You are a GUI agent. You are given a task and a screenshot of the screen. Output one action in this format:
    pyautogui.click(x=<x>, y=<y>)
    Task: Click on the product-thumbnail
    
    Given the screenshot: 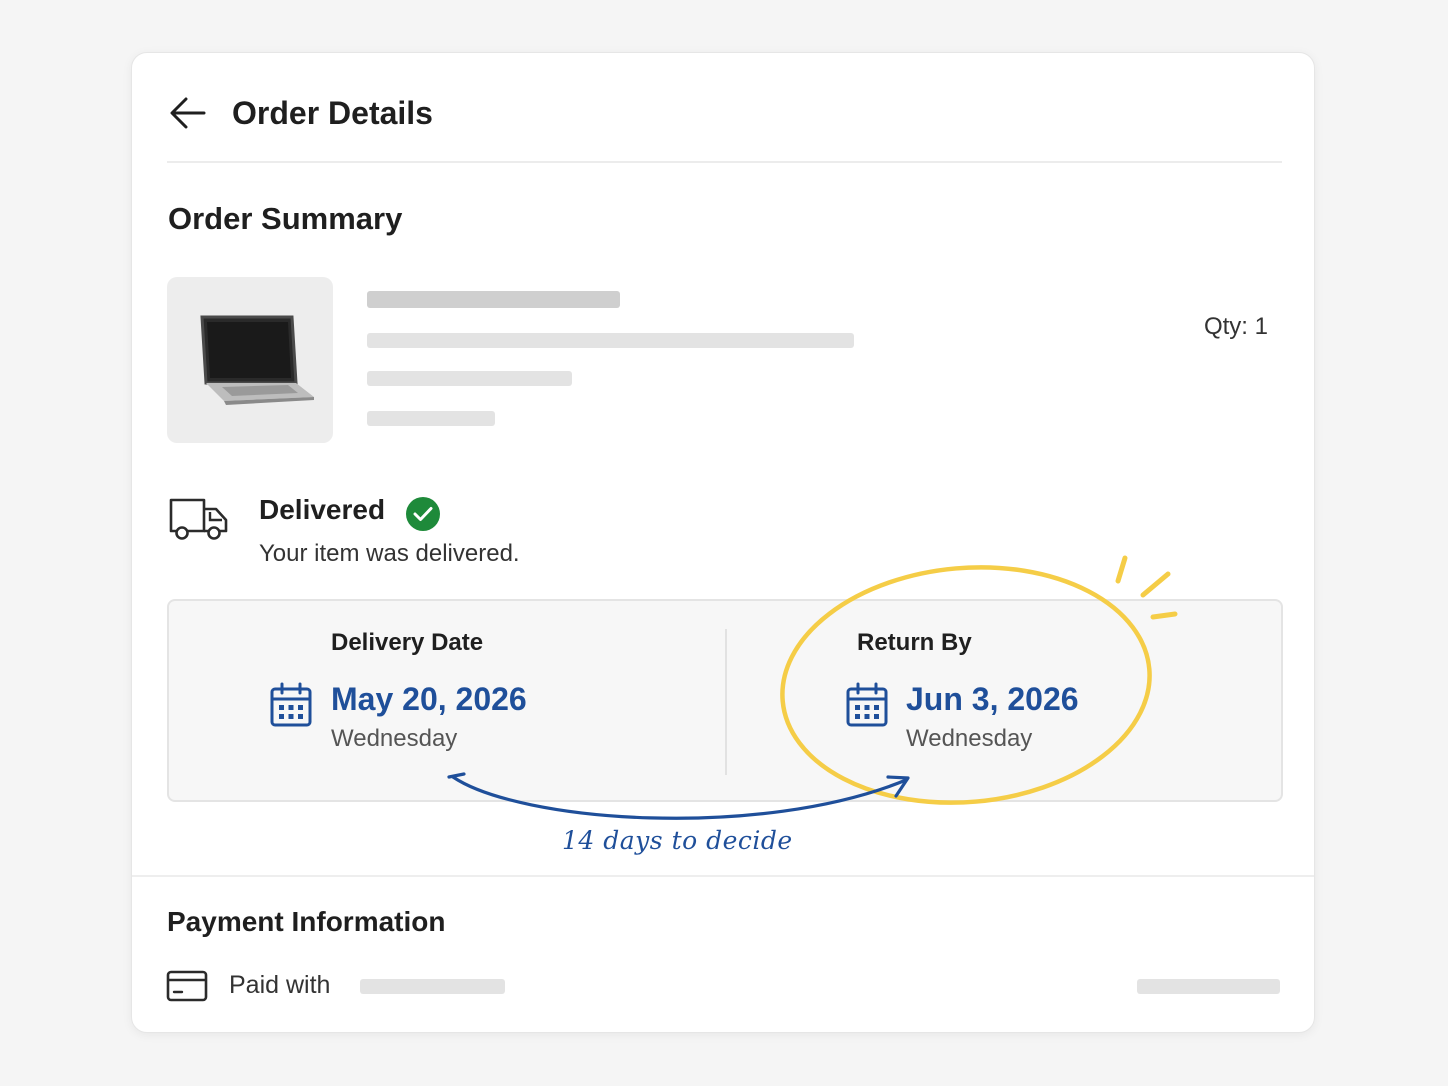 What is the action you would take?
    pyautogui.click(x=250, y=360)
    